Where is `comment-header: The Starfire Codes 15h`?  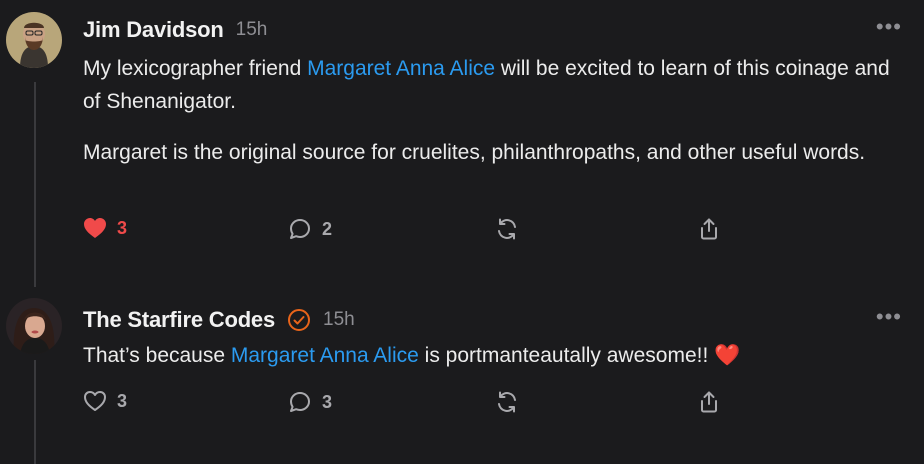 comment-header: The Starfire Codes 15h is located at coordinates (219, 320).